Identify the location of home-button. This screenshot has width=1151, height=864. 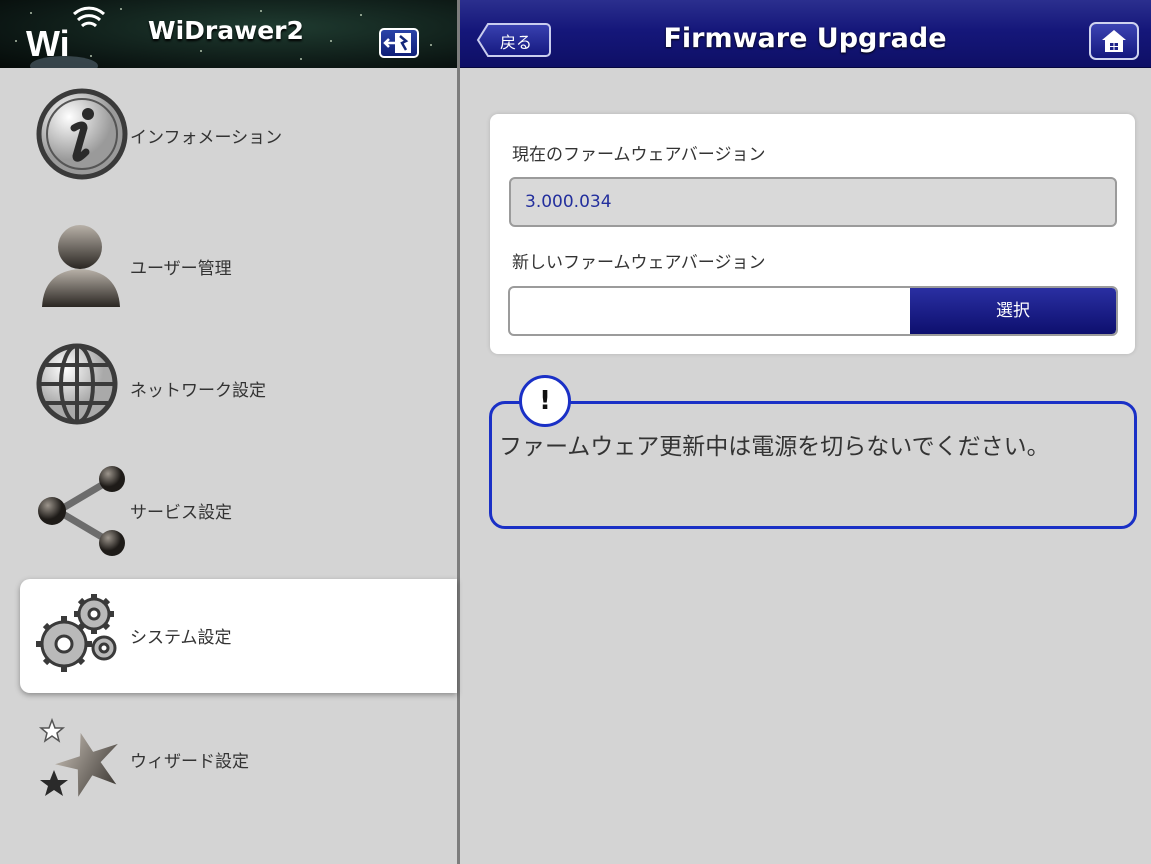
(1114, 41).